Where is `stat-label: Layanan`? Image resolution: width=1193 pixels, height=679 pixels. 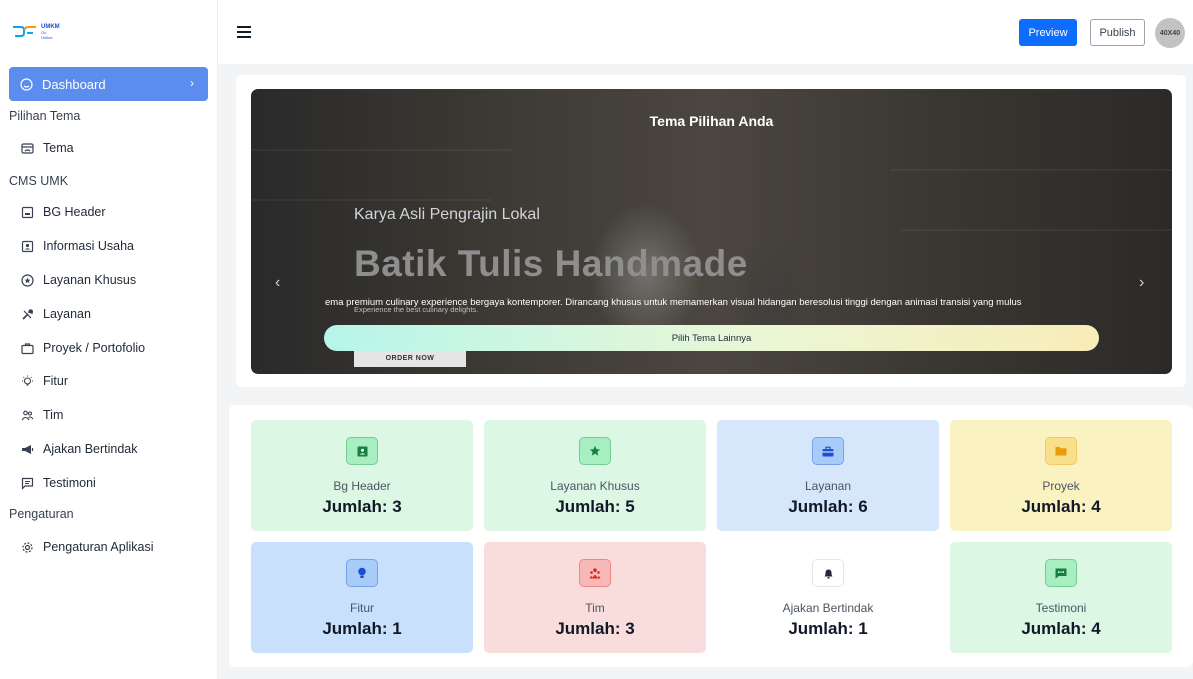
stat-label: Layanan is located at coordinates (828, 486).